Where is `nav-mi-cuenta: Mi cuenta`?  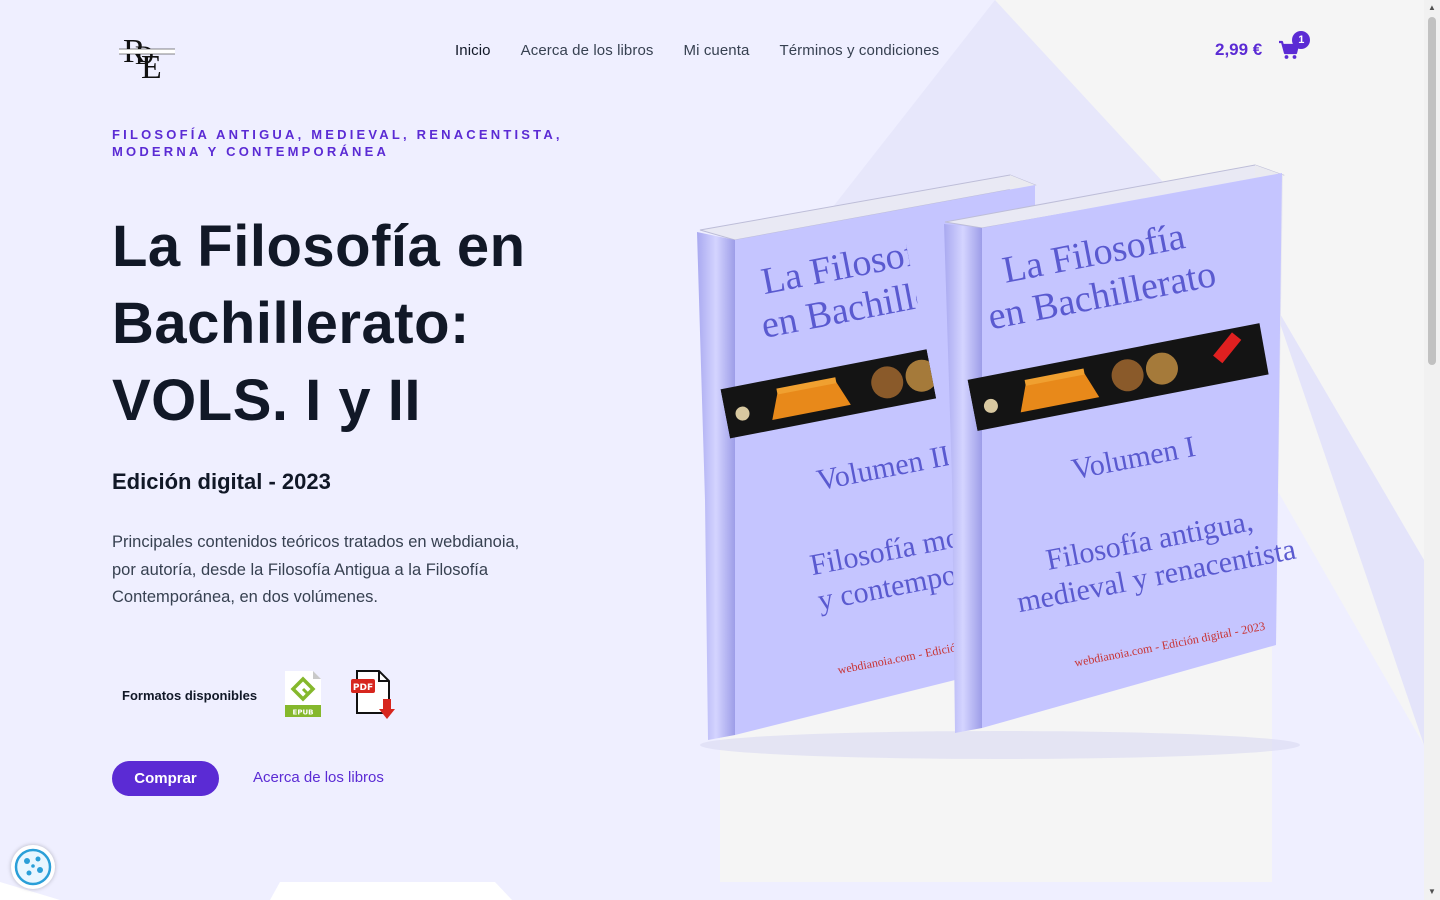
nav-mi-cuenta: Mi cuenta is located at coordinates (717, 50).